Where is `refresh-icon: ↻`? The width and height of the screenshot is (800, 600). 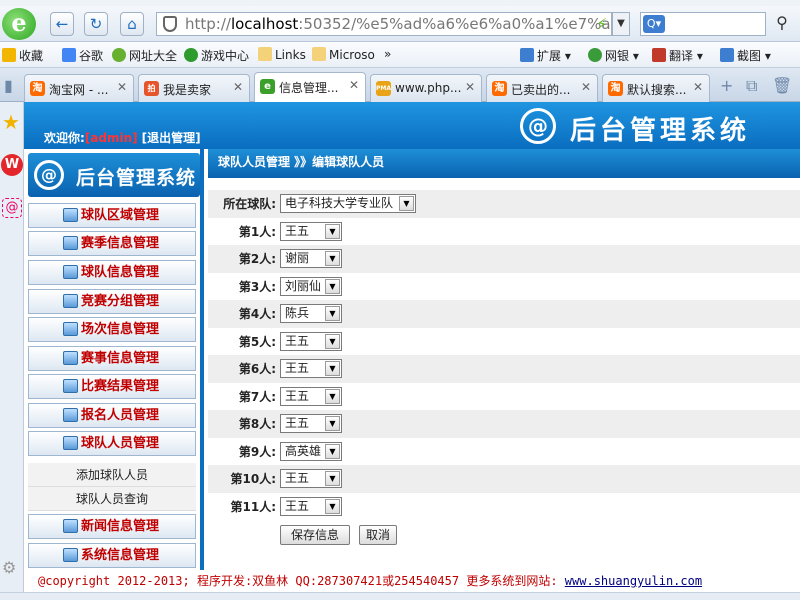
refresh-icon: ↻ is located at coordinates (96, 24).